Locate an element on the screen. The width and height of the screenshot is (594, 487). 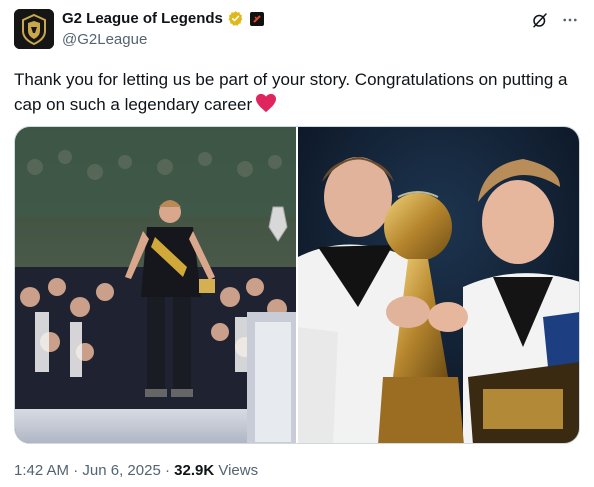
top-actions is located at coordinates (555, 20).